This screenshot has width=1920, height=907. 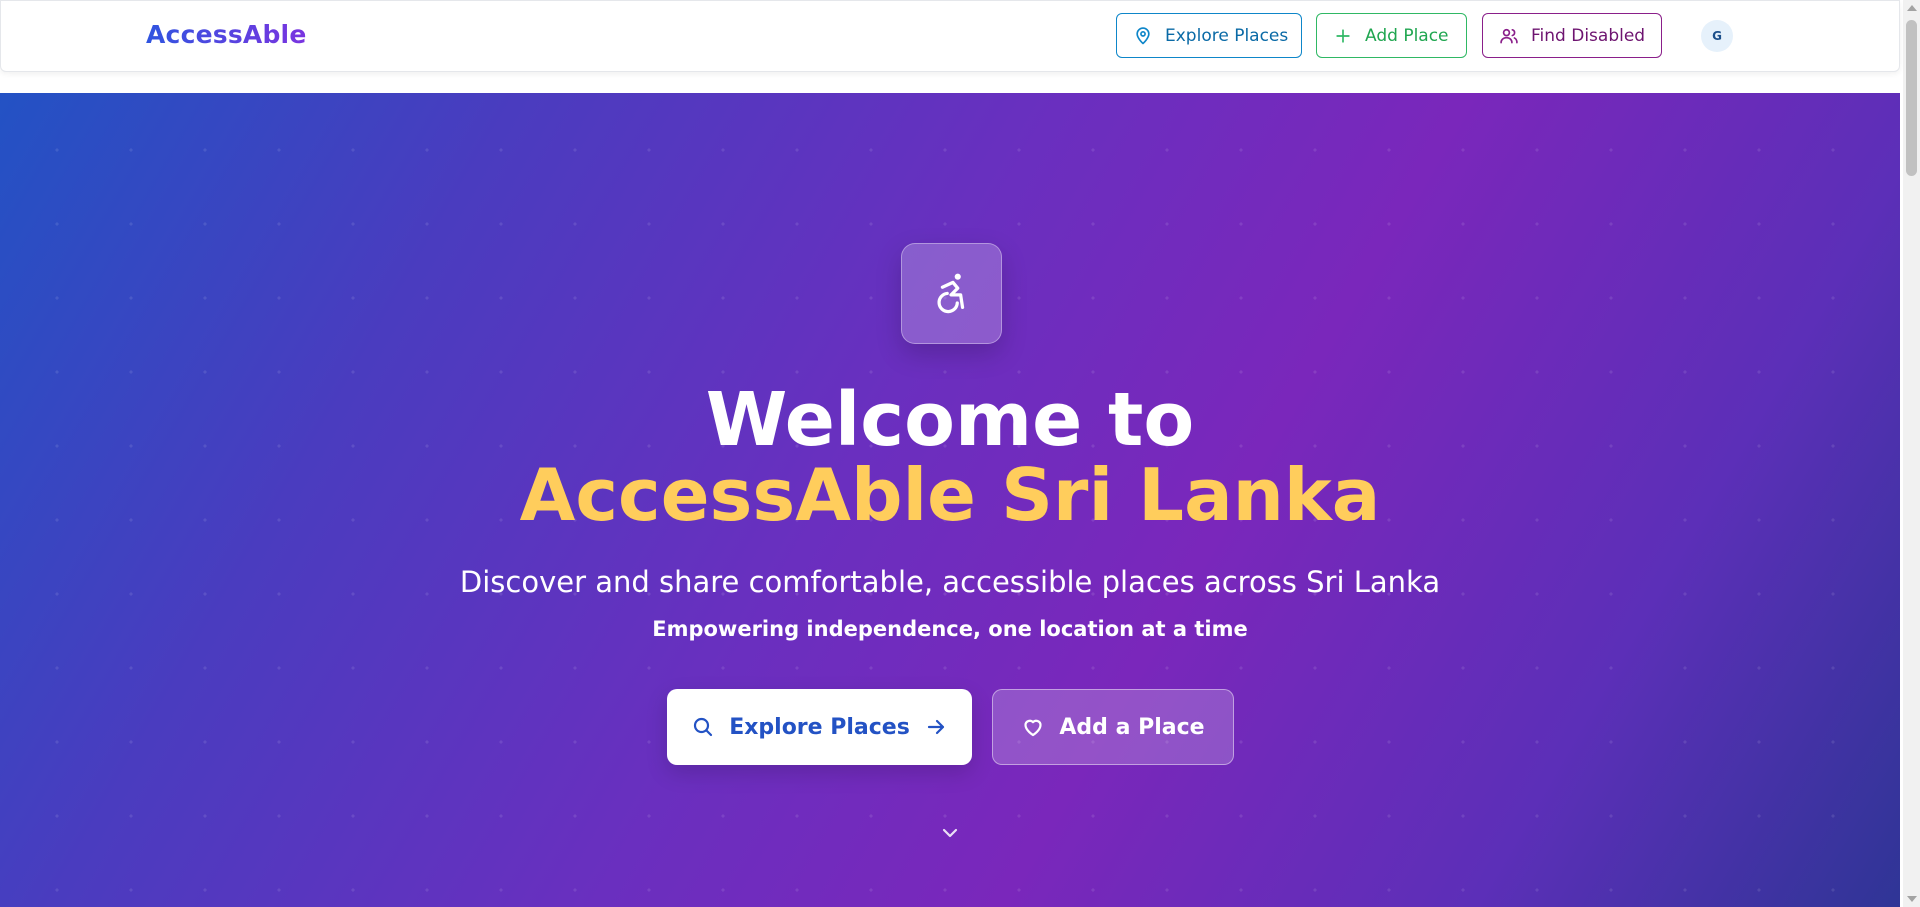 I want to click on nav-find-label: Find Disabled, so click(x=1588, y=35).